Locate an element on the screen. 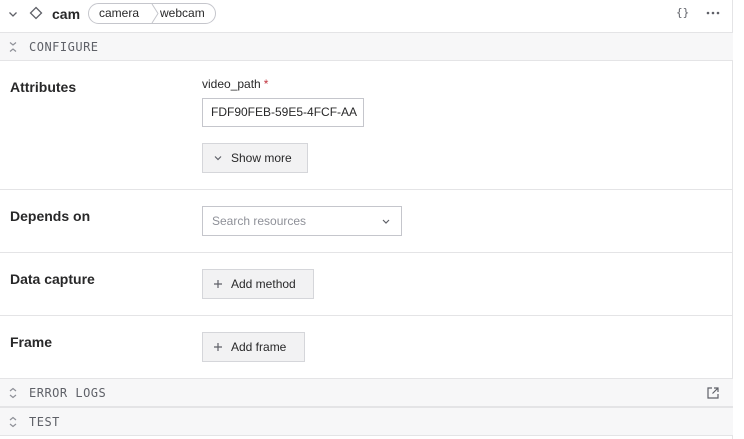 The height and width of the screenshot is (439, 744). data-capture-row: Data capture is located at coordinates (366, 284).